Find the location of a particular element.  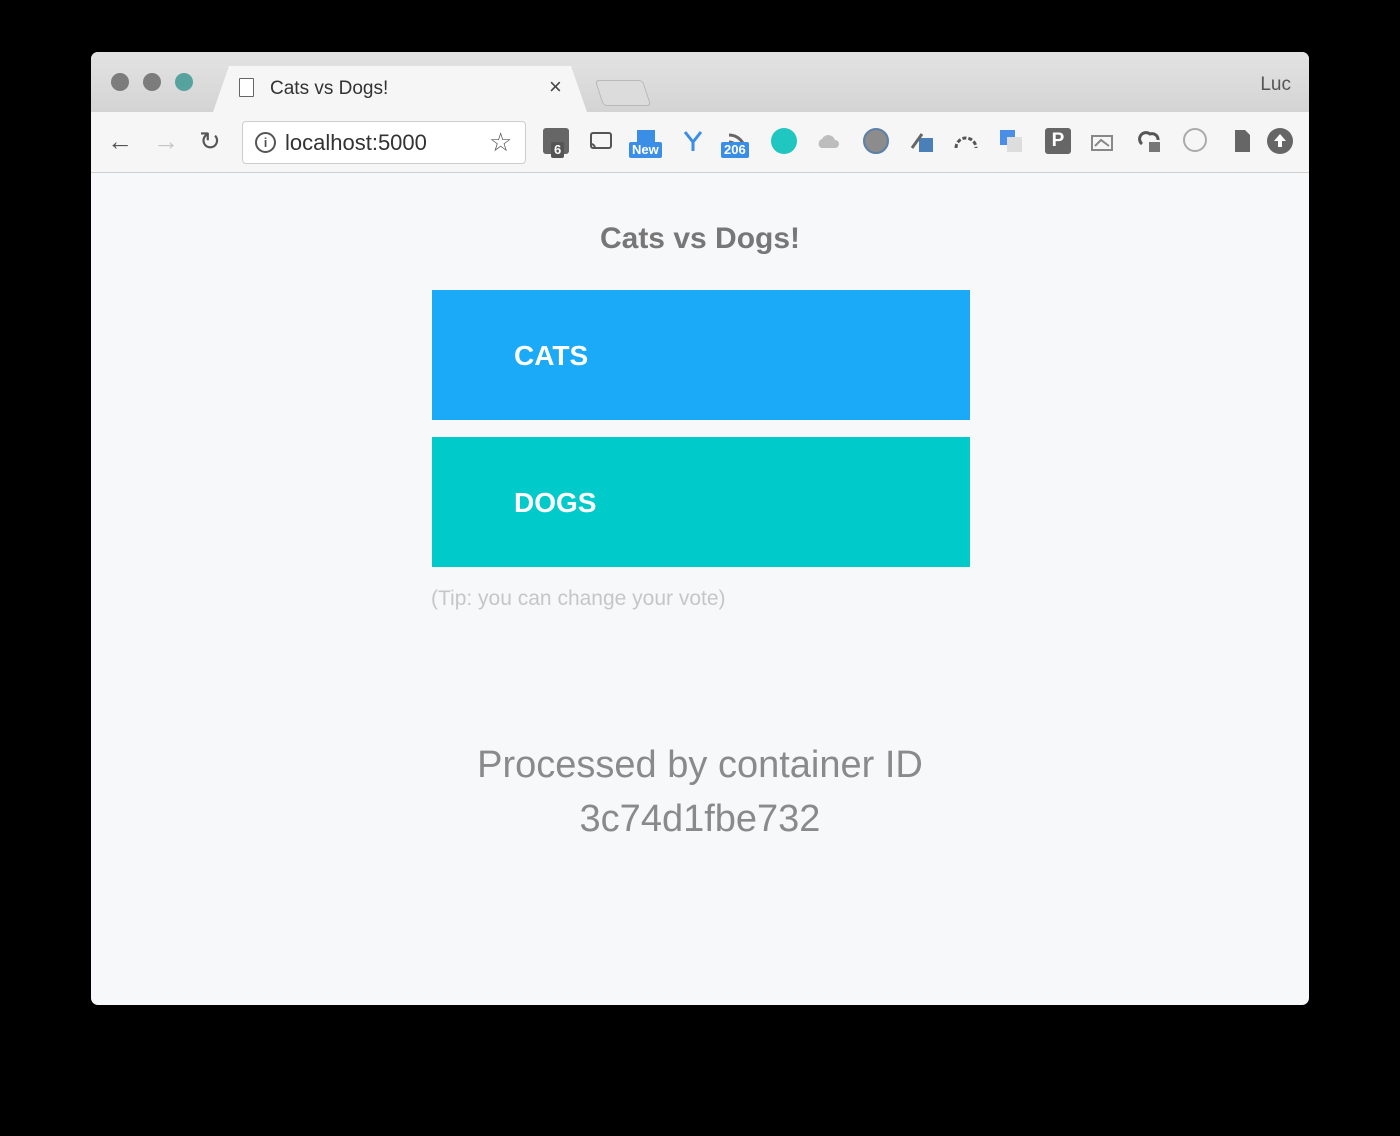

vote-dogs-label: DOGS is located at coordinates (555, 502).